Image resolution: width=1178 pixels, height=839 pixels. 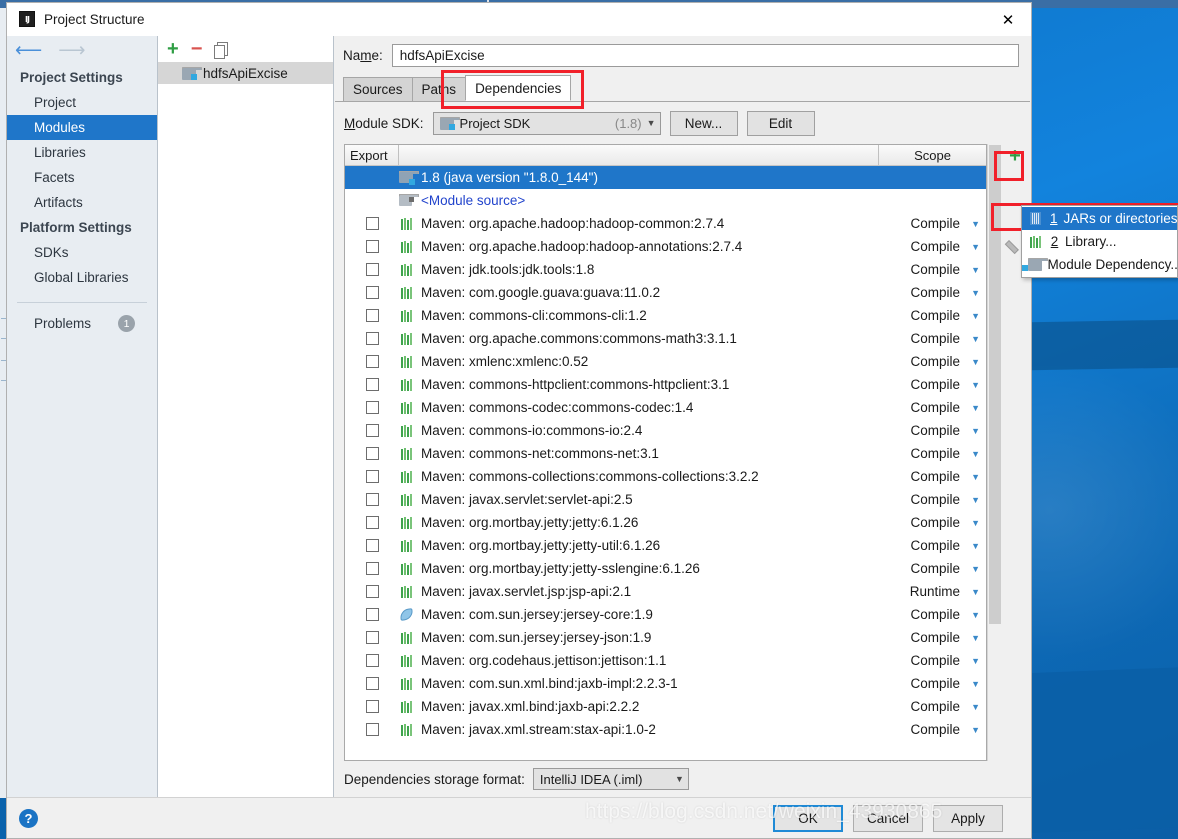 I want to click on remove-module-button: −, so click(x=197, y=49).